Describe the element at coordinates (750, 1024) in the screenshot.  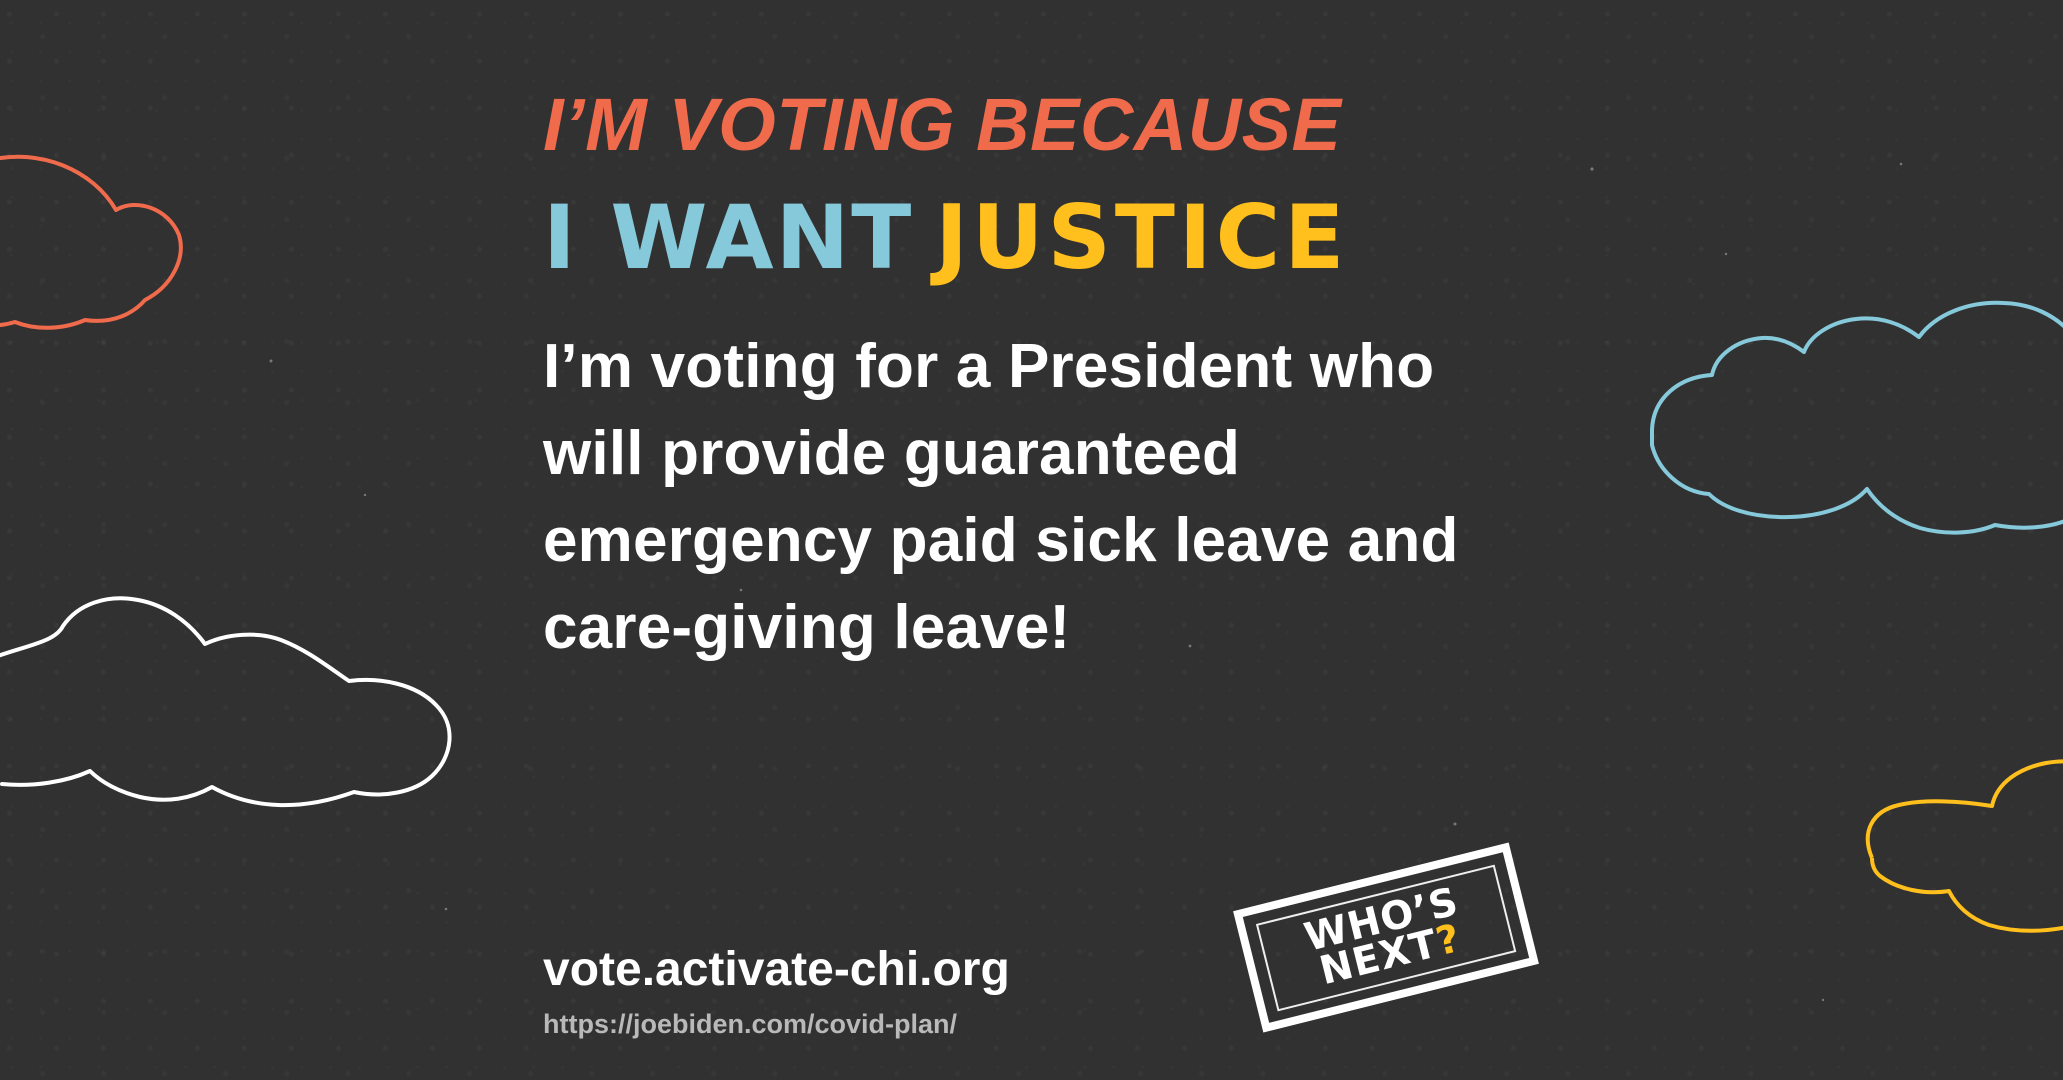
I see `source-url: https://joebiden.com/covid-plan/` at that location.